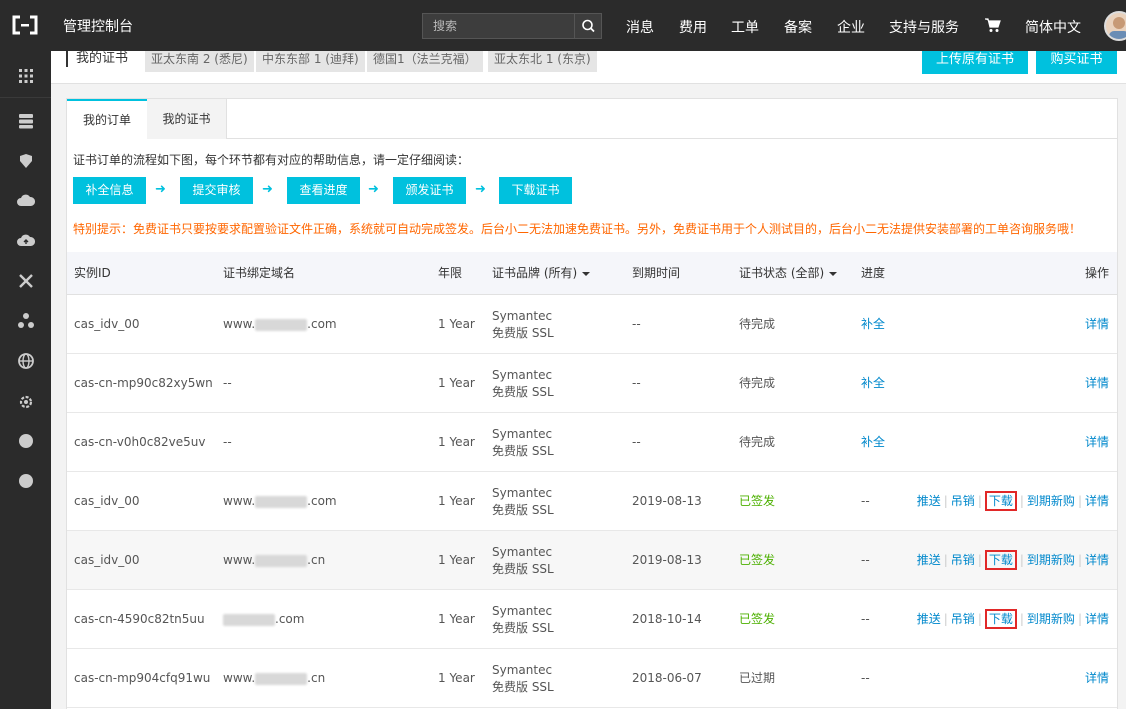 The width and height of the screenshot is (1126, 709). What do you see at coordinates (107, 119) in the screenshot?
I see `tab-my-orders: 我的订单` at bounding box center [107, 119].